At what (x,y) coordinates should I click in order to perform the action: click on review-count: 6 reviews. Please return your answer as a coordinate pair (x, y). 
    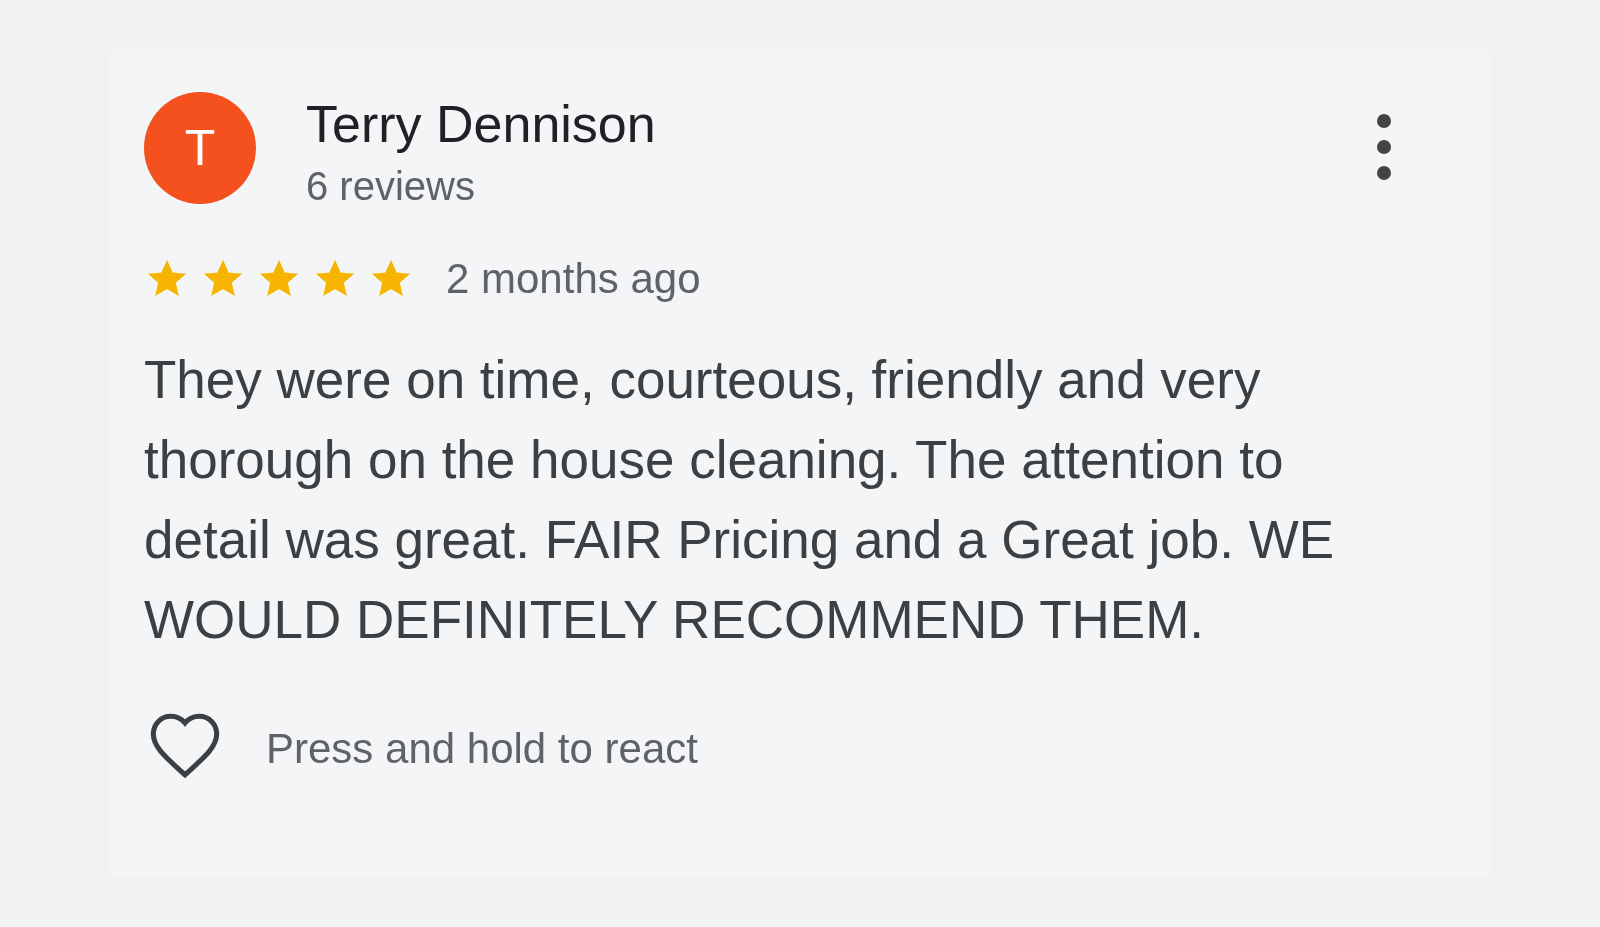
    Looking at the image, I should click on (391, 186).